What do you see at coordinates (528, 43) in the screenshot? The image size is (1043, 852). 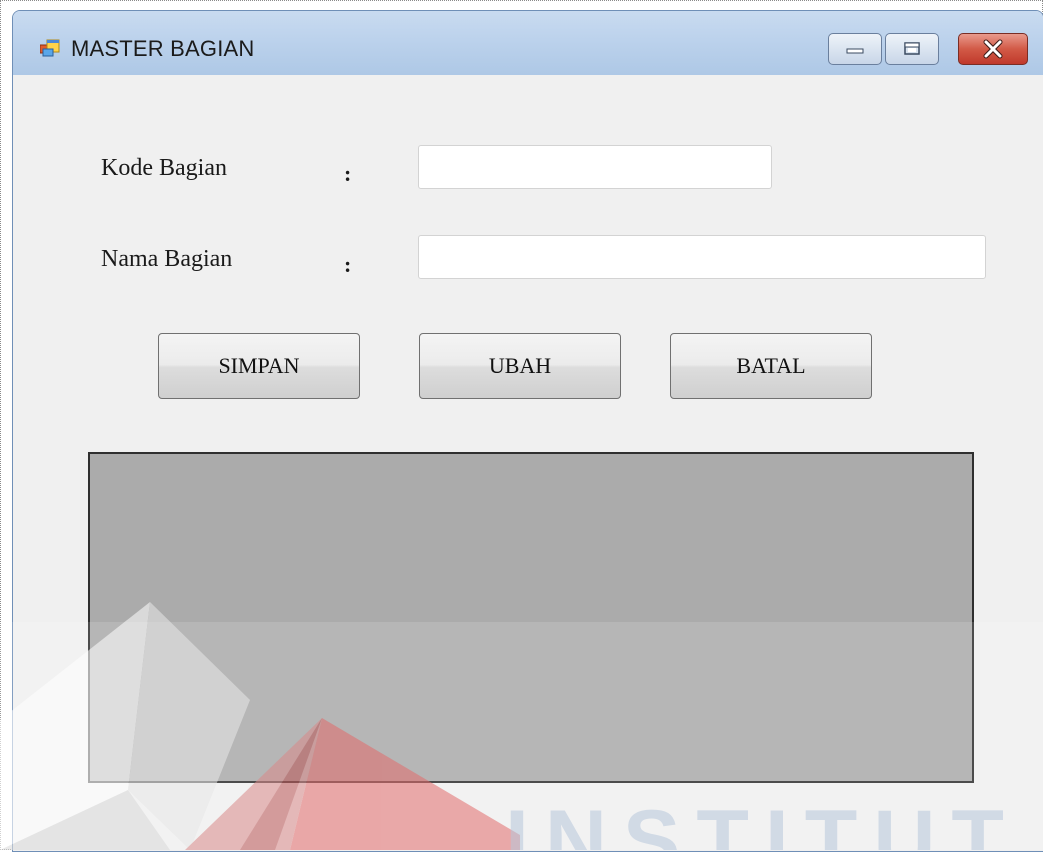 I see `title-bar: MASTER BAGIAN` at bounding box center [528, 43].